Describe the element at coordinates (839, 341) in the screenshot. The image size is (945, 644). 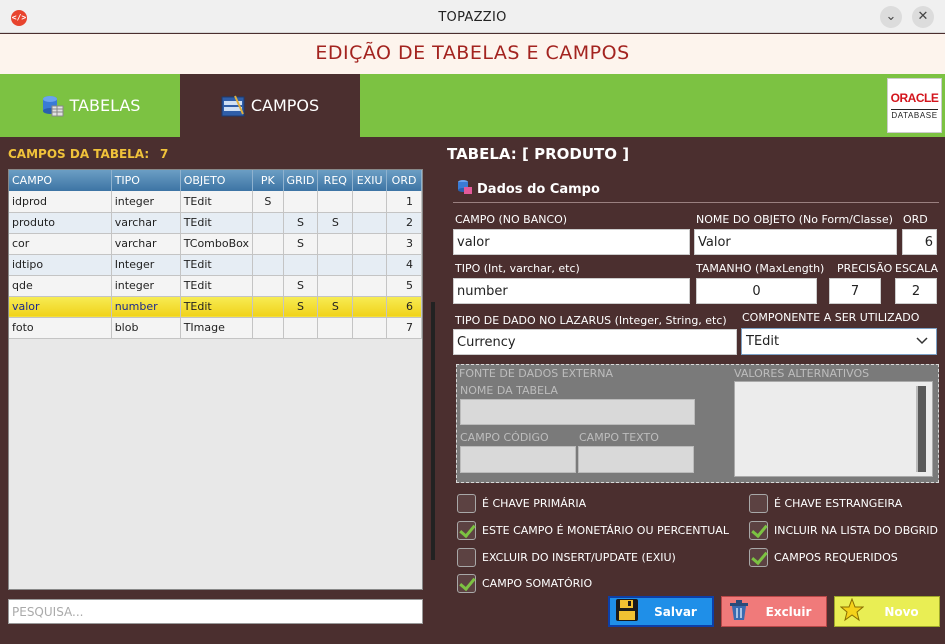
I see `componente-select: TEdit` at that location.